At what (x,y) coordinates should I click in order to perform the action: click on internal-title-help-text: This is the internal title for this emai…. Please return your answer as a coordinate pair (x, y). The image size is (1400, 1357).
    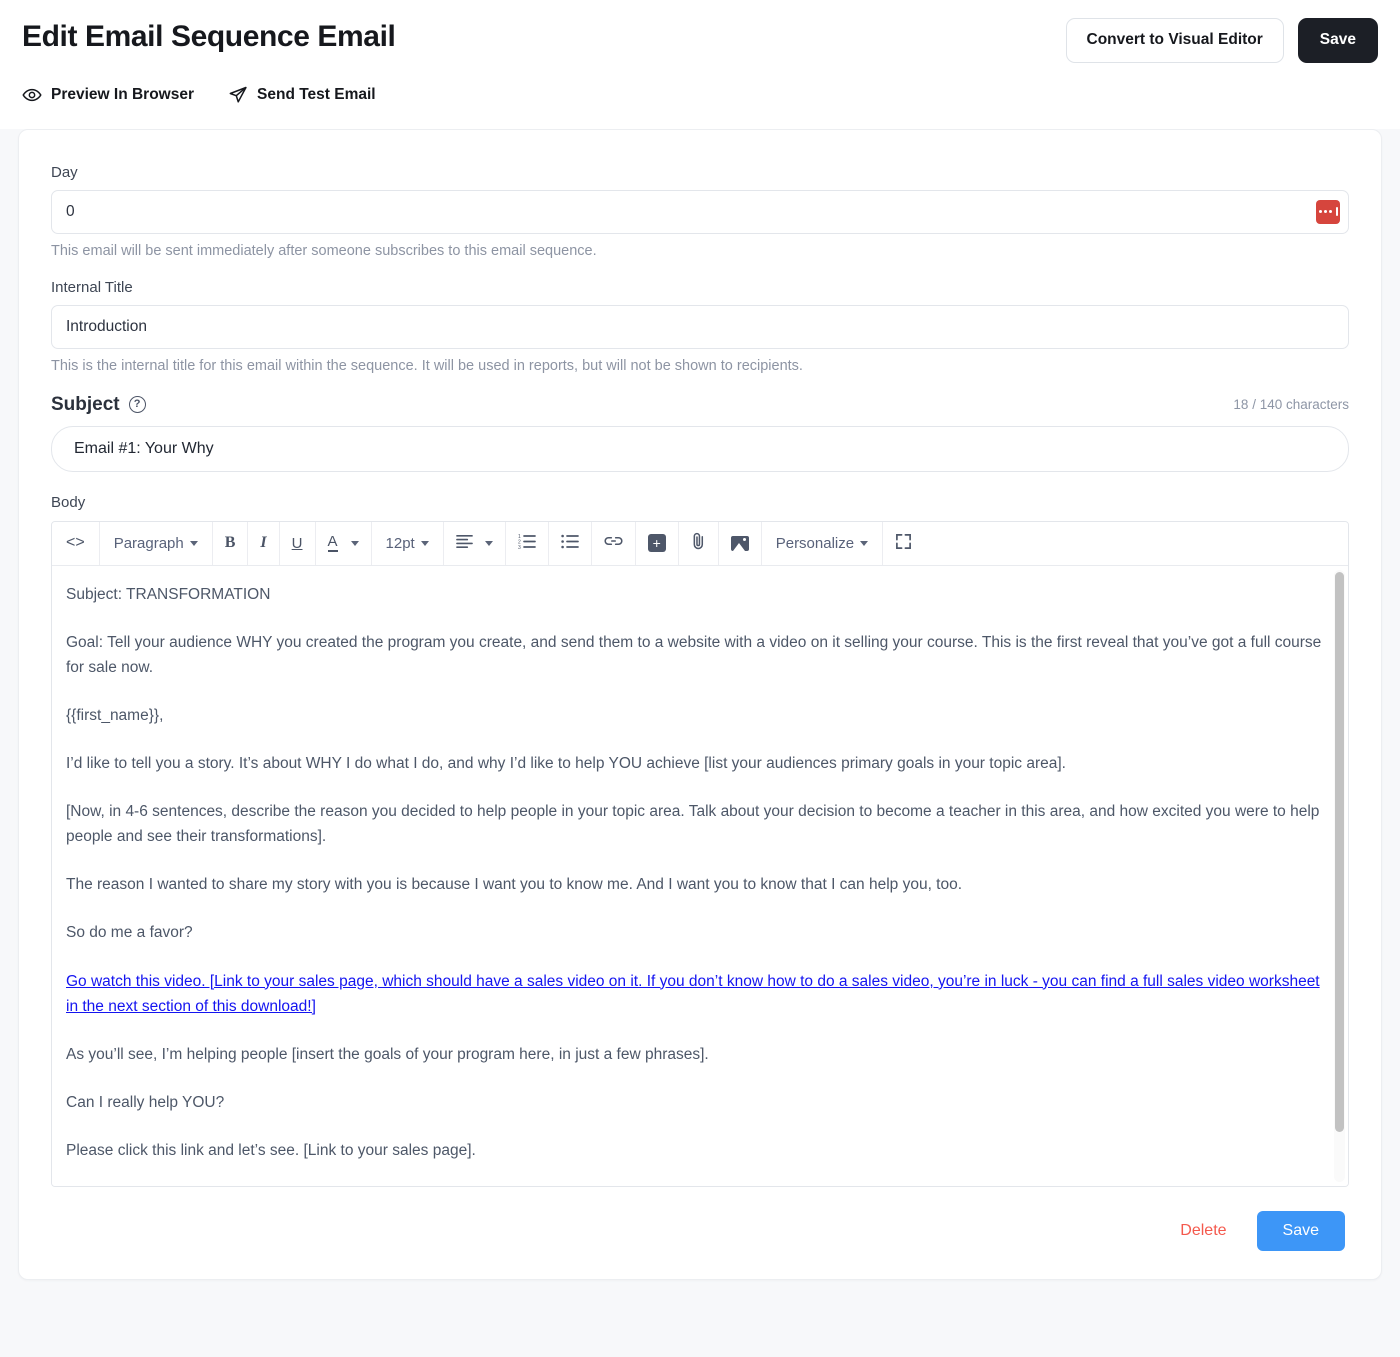
    Looking at the image, I should click on (427, 365).